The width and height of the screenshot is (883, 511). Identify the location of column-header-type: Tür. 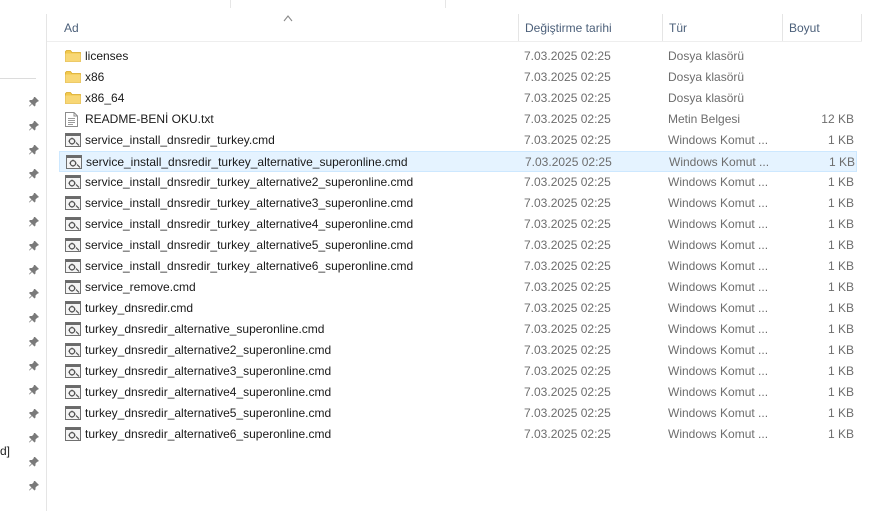
(722, 27).